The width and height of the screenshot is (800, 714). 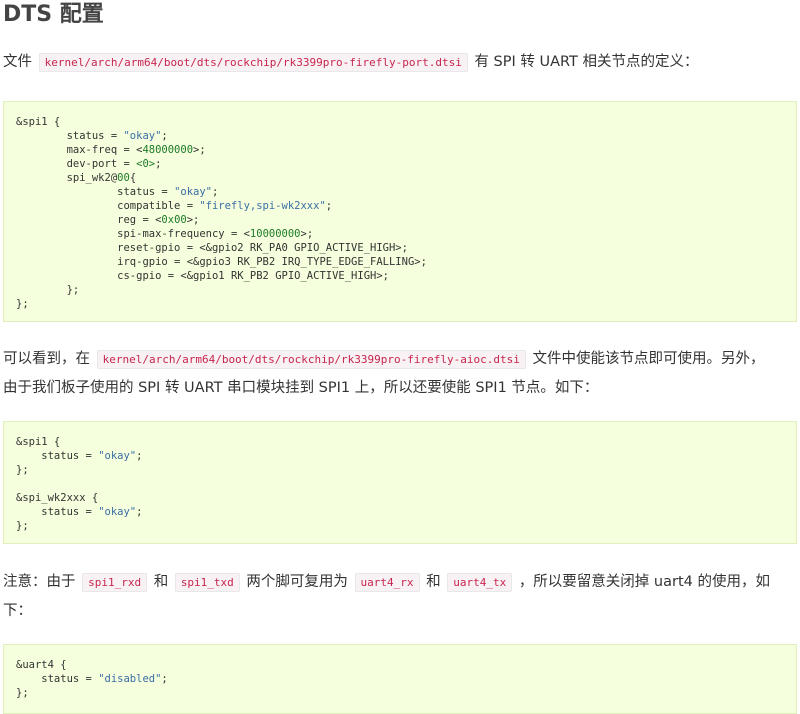 What do you see at coordinates (53, 14) in the screenshot?
I see `page-title: DTS 配置` at bounding box center [53, 14].